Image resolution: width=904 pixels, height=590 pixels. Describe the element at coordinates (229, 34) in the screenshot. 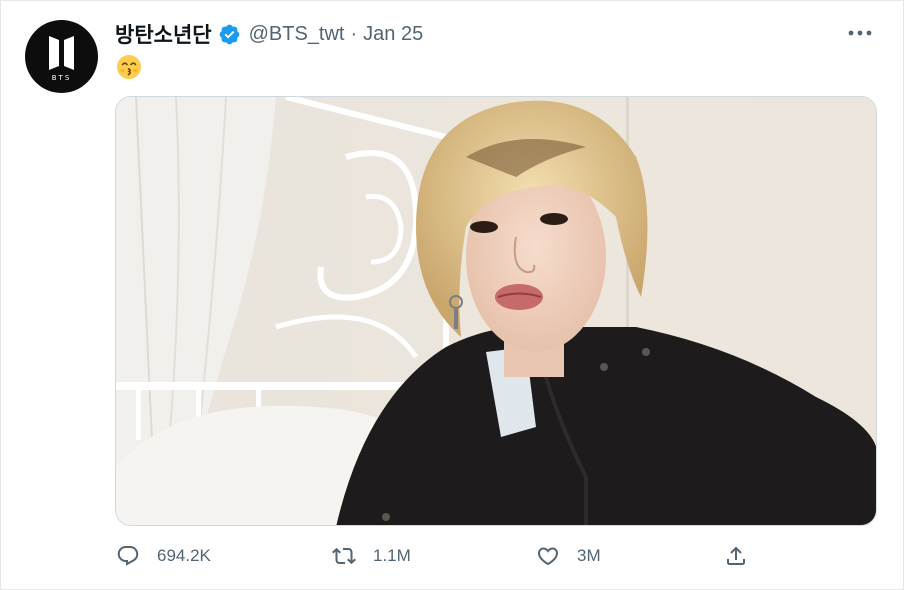

I see `verified-badge-icon` at that location.